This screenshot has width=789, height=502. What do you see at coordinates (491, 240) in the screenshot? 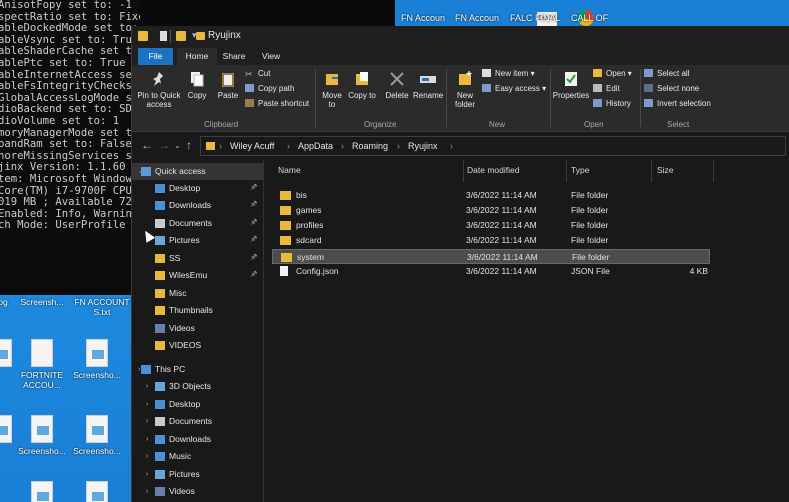
I see `table-row: sdcard 3/6/2022 11:14 AM File folder` at bounding box center [491, 240].